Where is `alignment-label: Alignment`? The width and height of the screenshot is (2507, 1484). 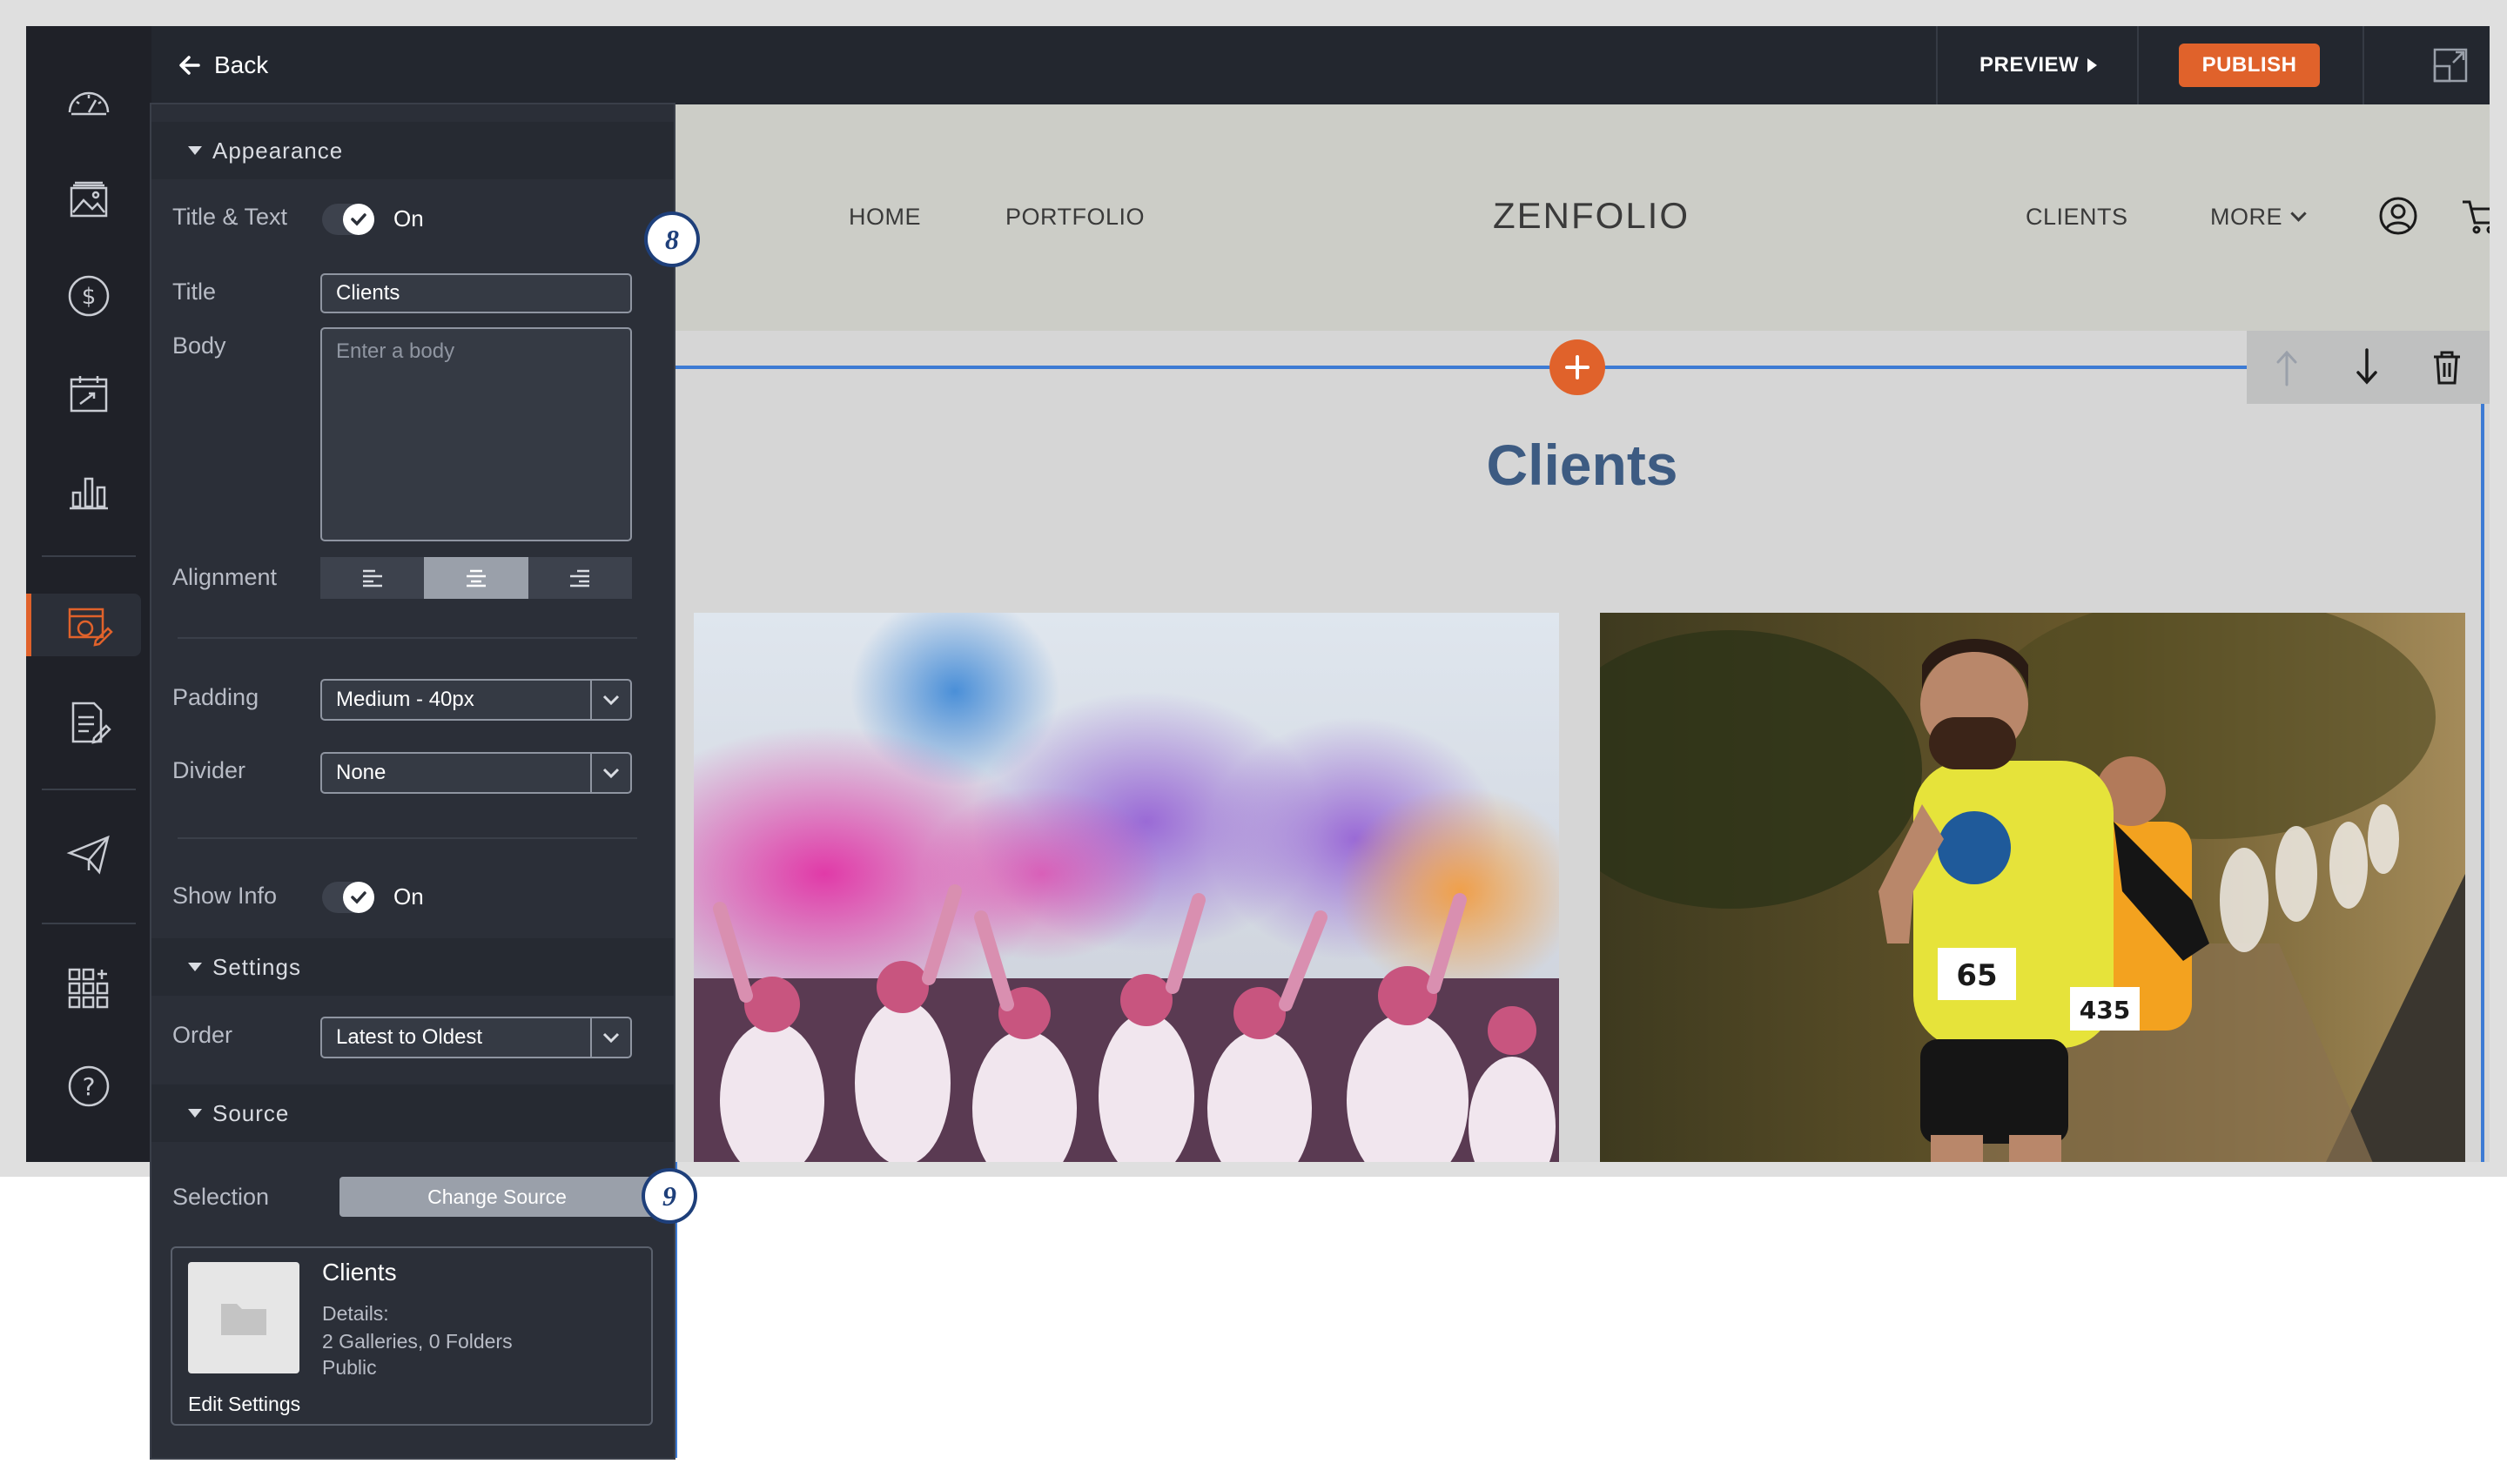
alignment-label: Alignment is located at coordinates (225, 577).